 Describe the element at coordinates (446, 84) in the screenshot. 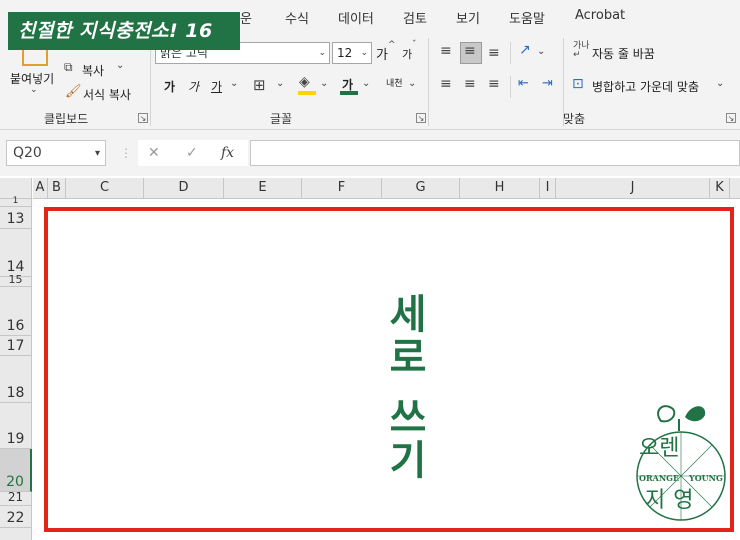

I see `align-left-icon: ≡` at that location.